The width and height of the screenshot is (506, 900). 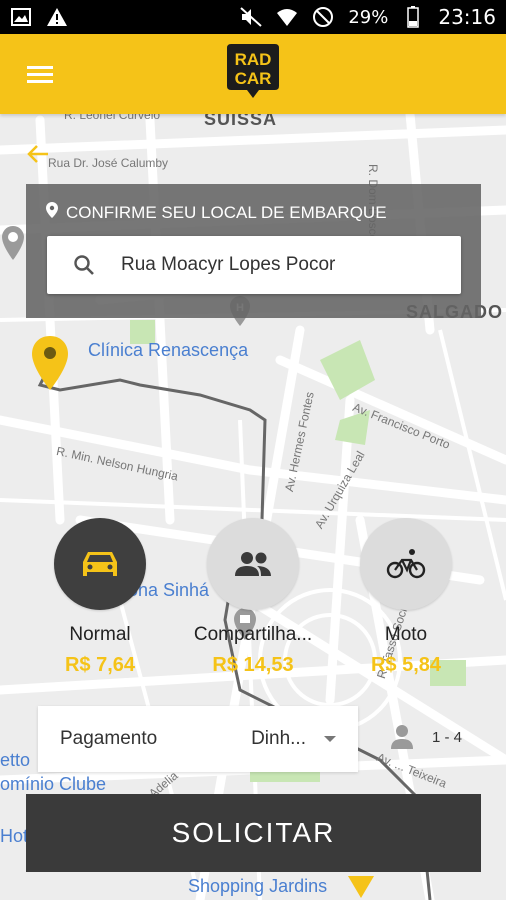 What do you see at coordinates (368, 17) in the screenshot?
I see `battery-percent: 29%` at bounding box center [368, 17].